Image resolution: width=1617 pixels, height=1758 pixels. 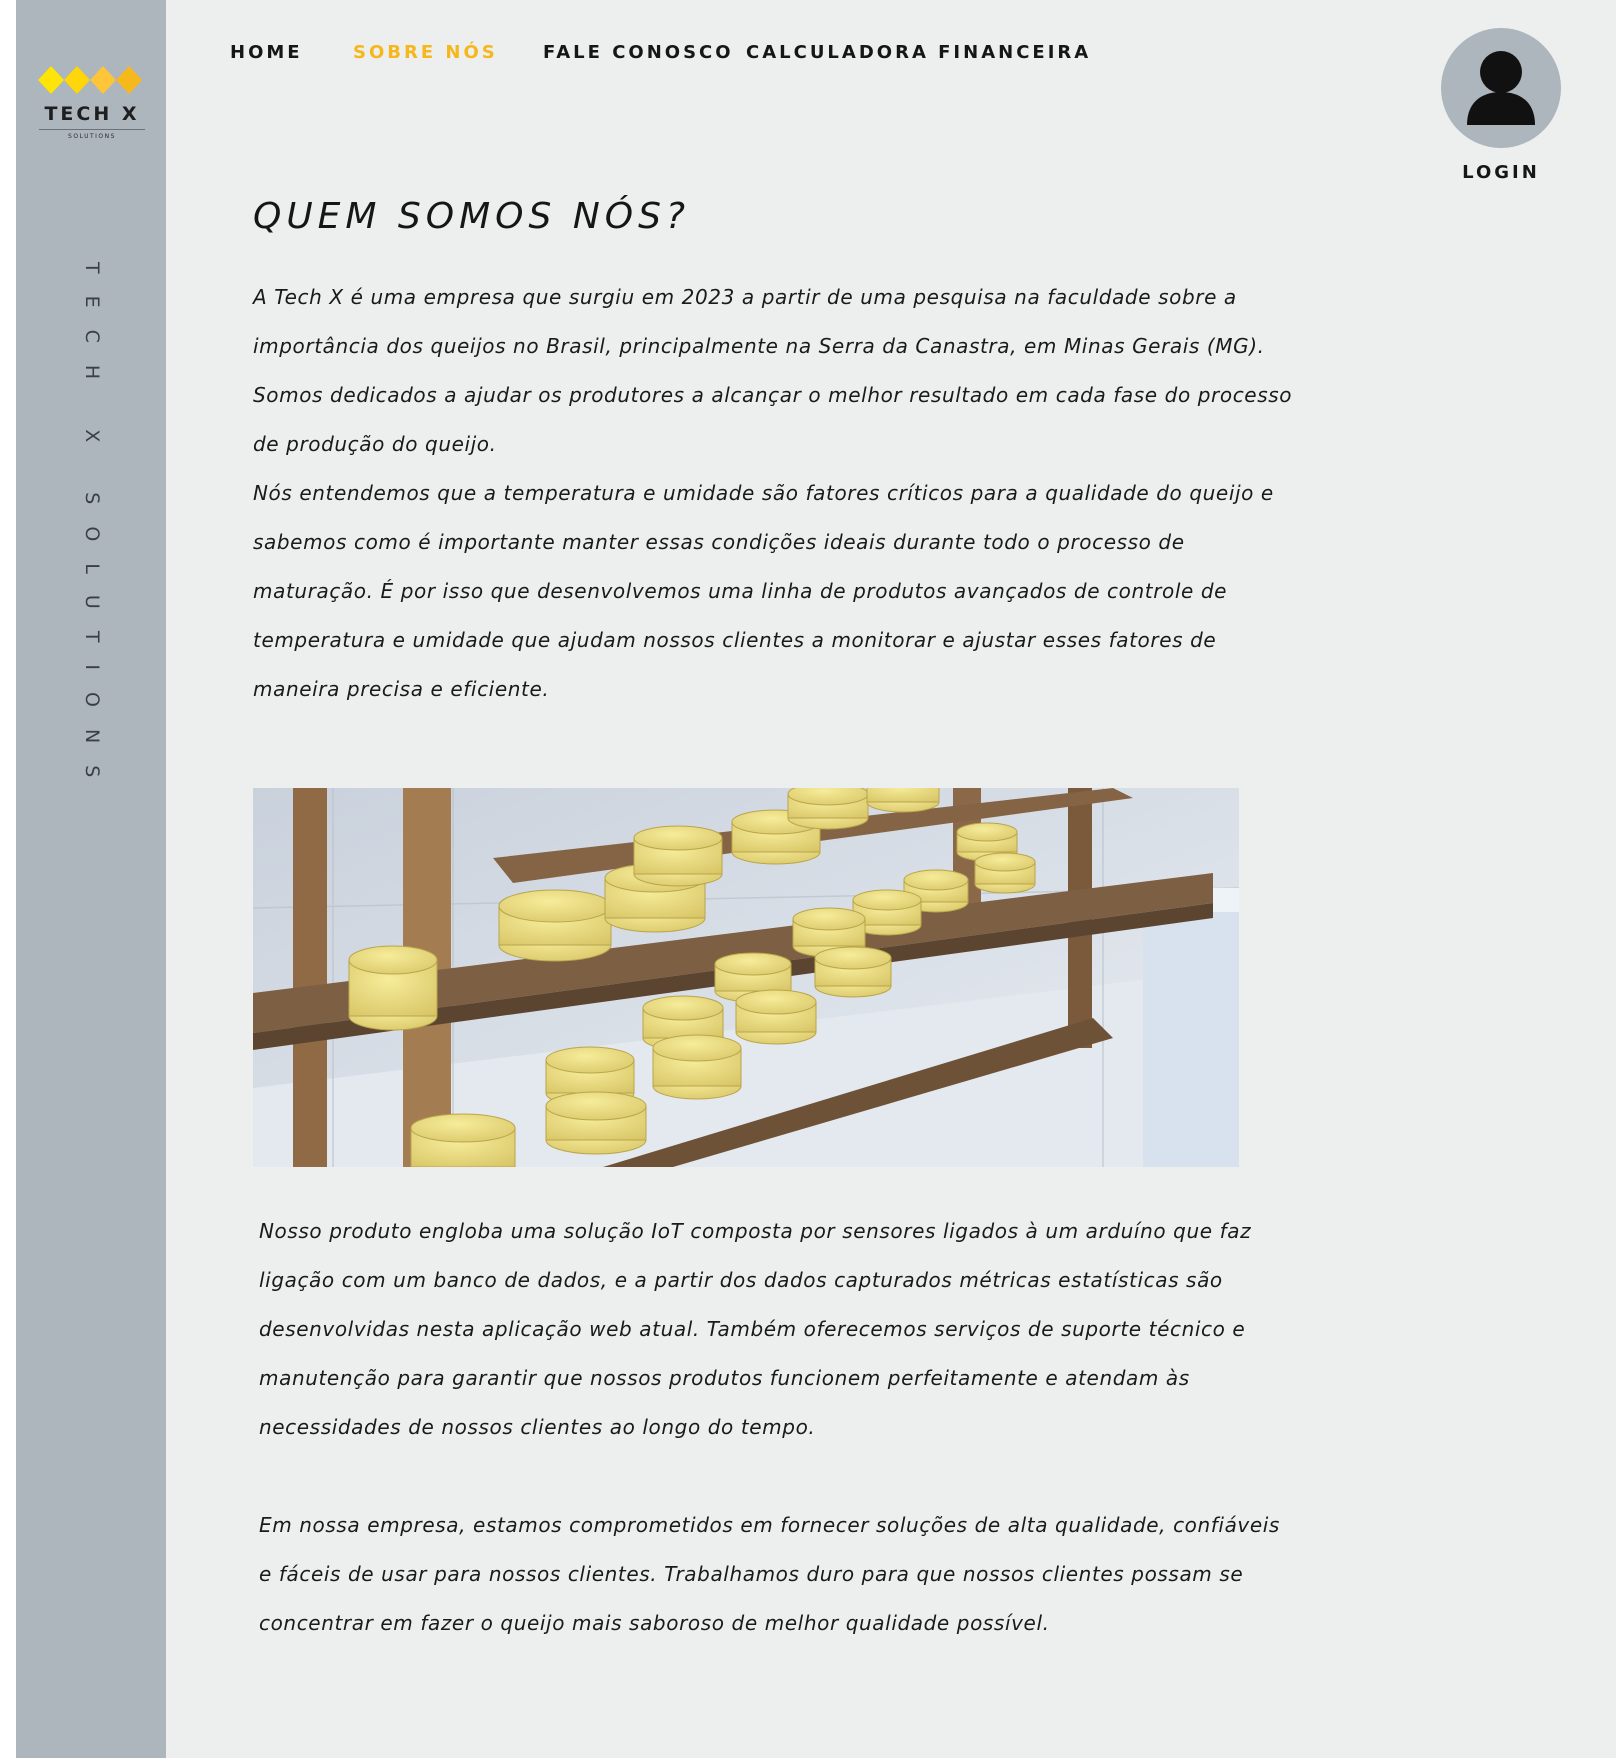 What do you see at coordinates (425, 52) in the screenshot?
I see `nav-item-sobre-nos: SOBRE NÓS` at bounding box center [425, 52].